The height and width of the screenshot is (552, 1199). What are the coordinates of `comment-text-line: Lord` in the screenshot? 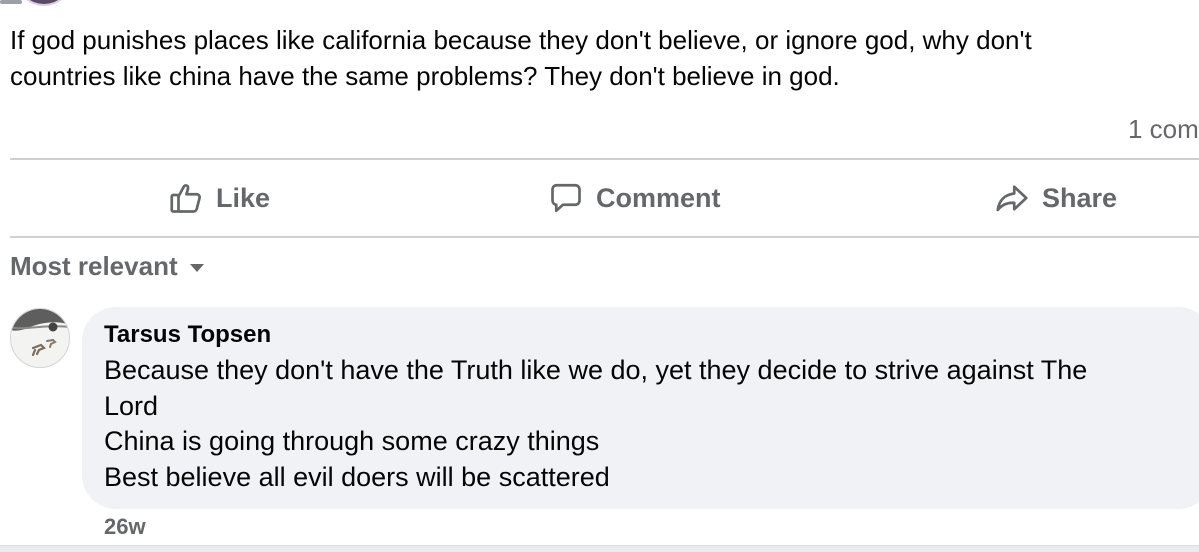 It's located at (131, 405).